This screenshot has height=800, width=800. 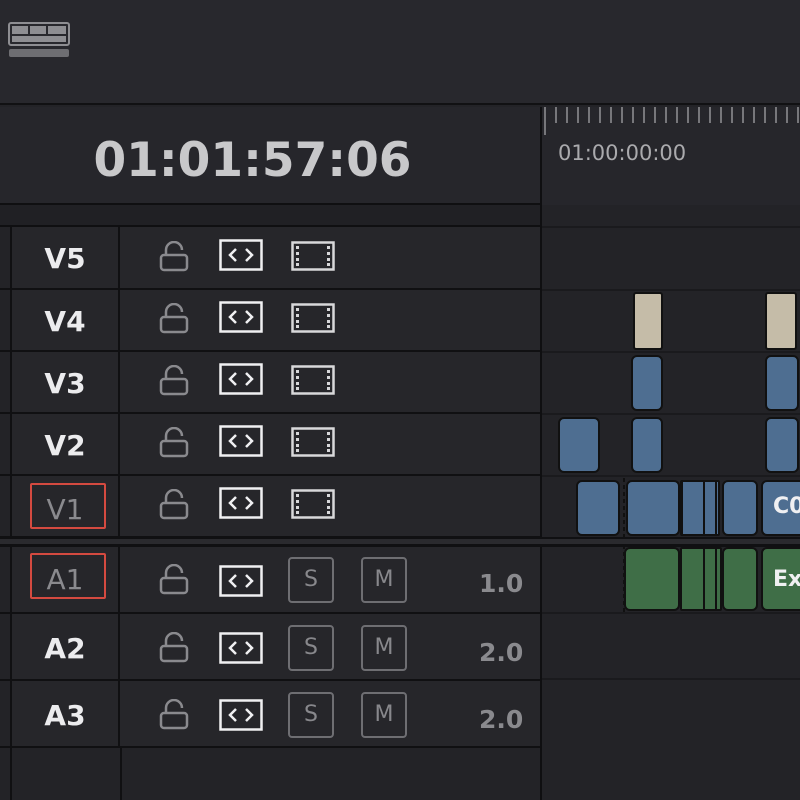 I want to click on track-header-v3: V3, so click(x=270, y=383).